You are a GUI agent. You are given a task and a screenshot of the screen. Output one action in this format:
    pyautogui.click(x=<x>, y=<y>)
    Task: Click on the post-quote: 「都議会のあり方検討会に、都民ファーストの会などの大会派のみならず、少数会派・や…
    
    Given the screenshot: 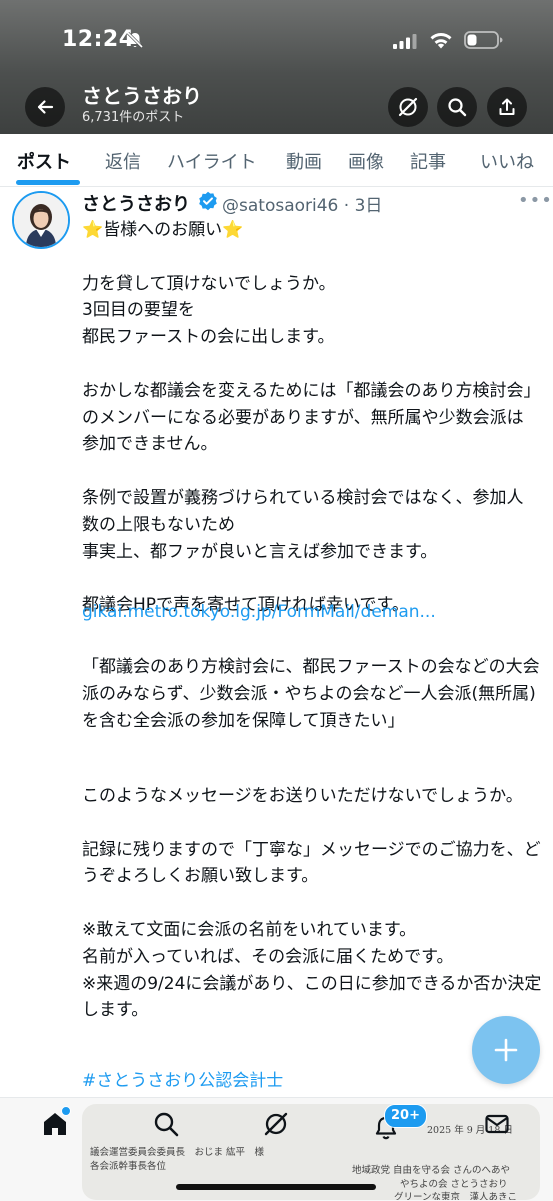 What is the action you would take?
    pyautogui.click(x=311, y=694)
    